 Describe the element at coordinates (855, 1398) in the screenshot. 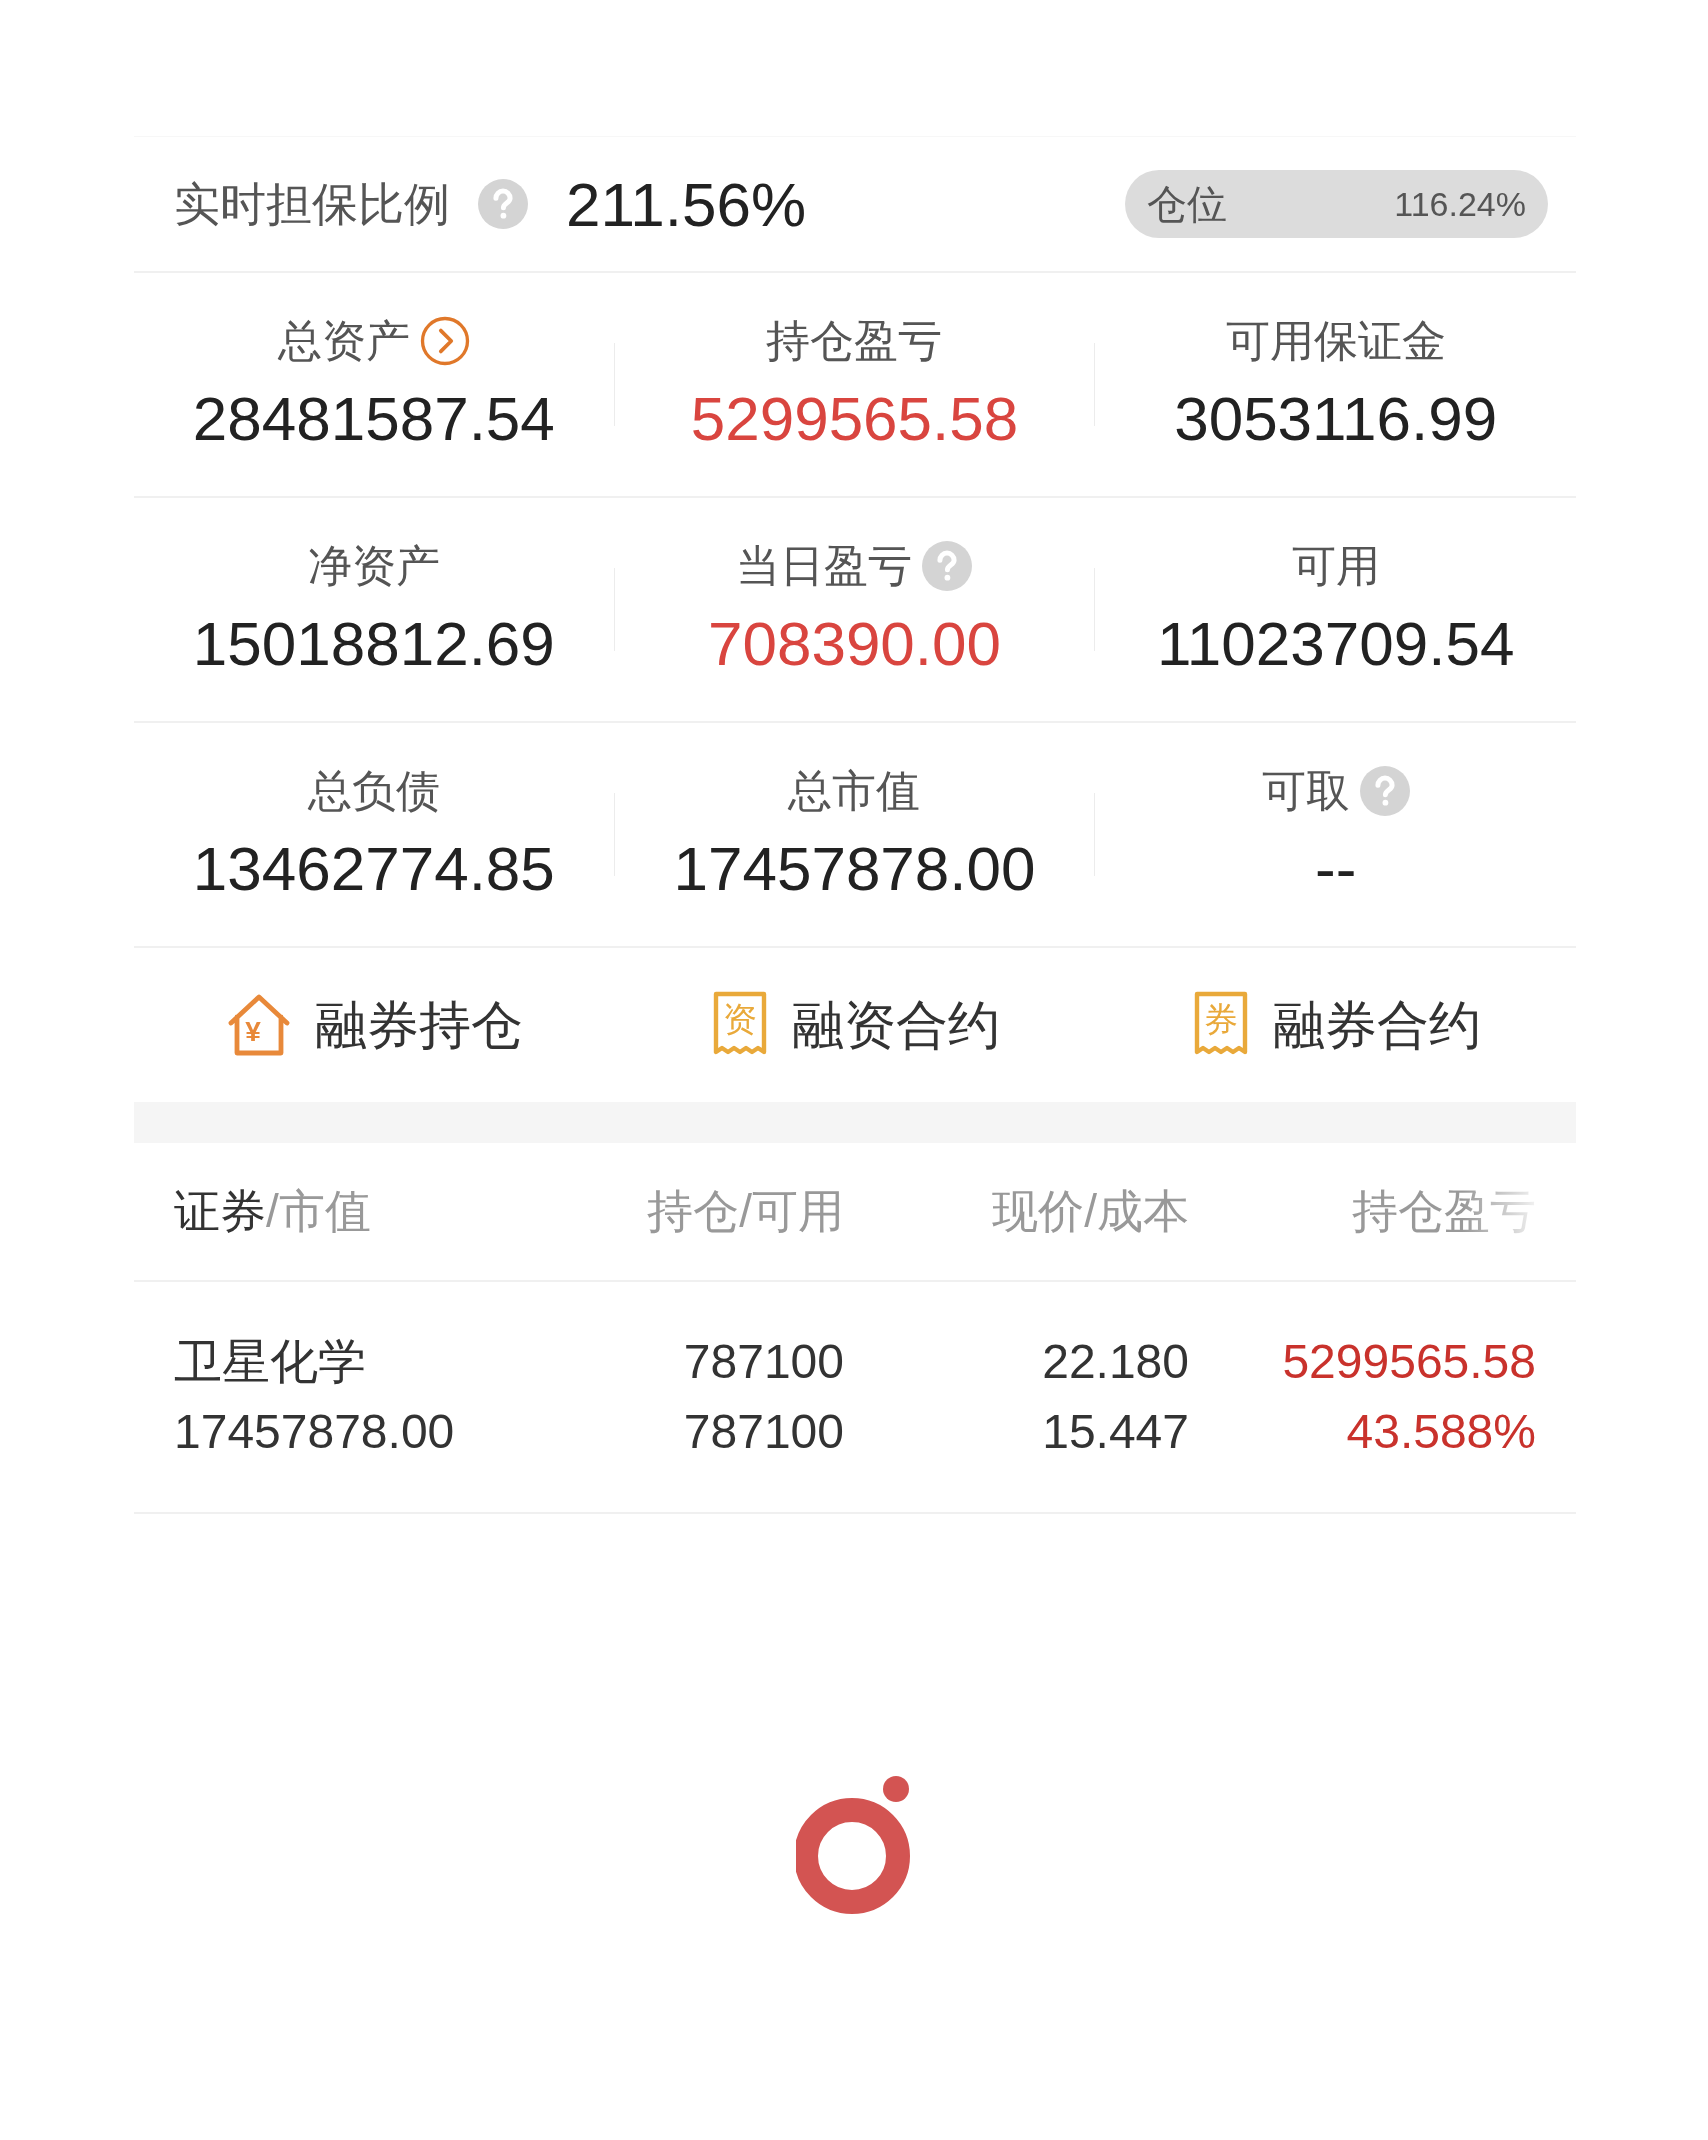

I see `position-row: 卫星化学 17457878.00 787100 787100 22.180 15.447 5299565.58 43.588%` at that location.